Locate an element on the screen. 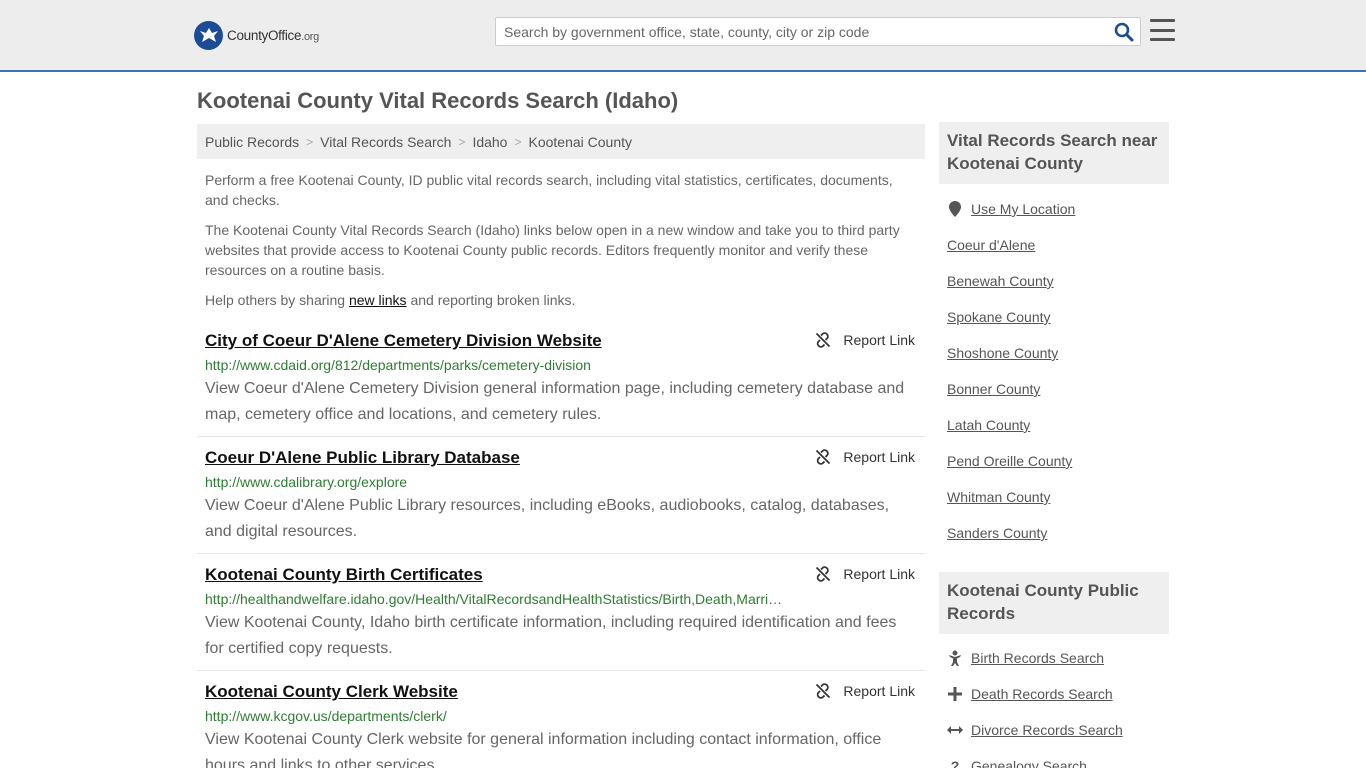 The image size is (1366, 768). result-title-link: Coeur D'Alene Public Library Database is located at coordinates (362, 458).